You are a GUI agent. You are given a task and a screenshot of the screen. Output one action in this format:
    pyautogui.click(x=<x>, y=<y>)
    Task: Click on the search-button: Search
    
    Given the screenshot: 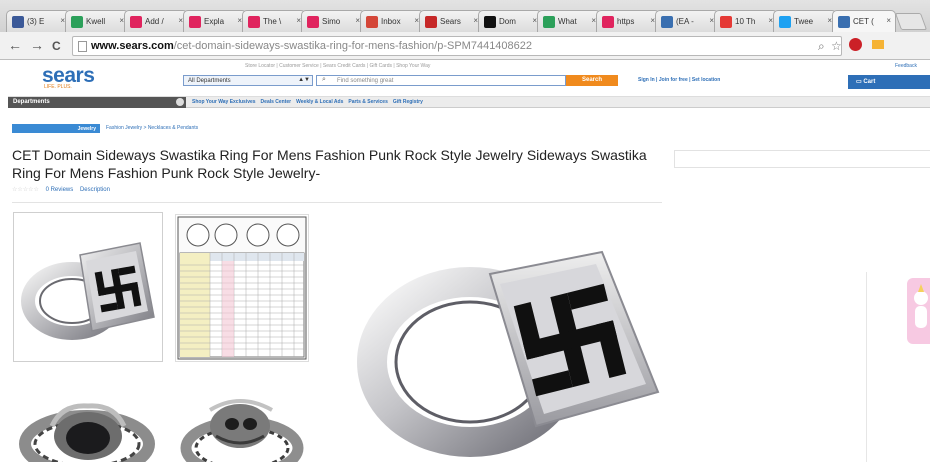 What is the action you would take?
    pyautogui.click(x=592, y=80)
    